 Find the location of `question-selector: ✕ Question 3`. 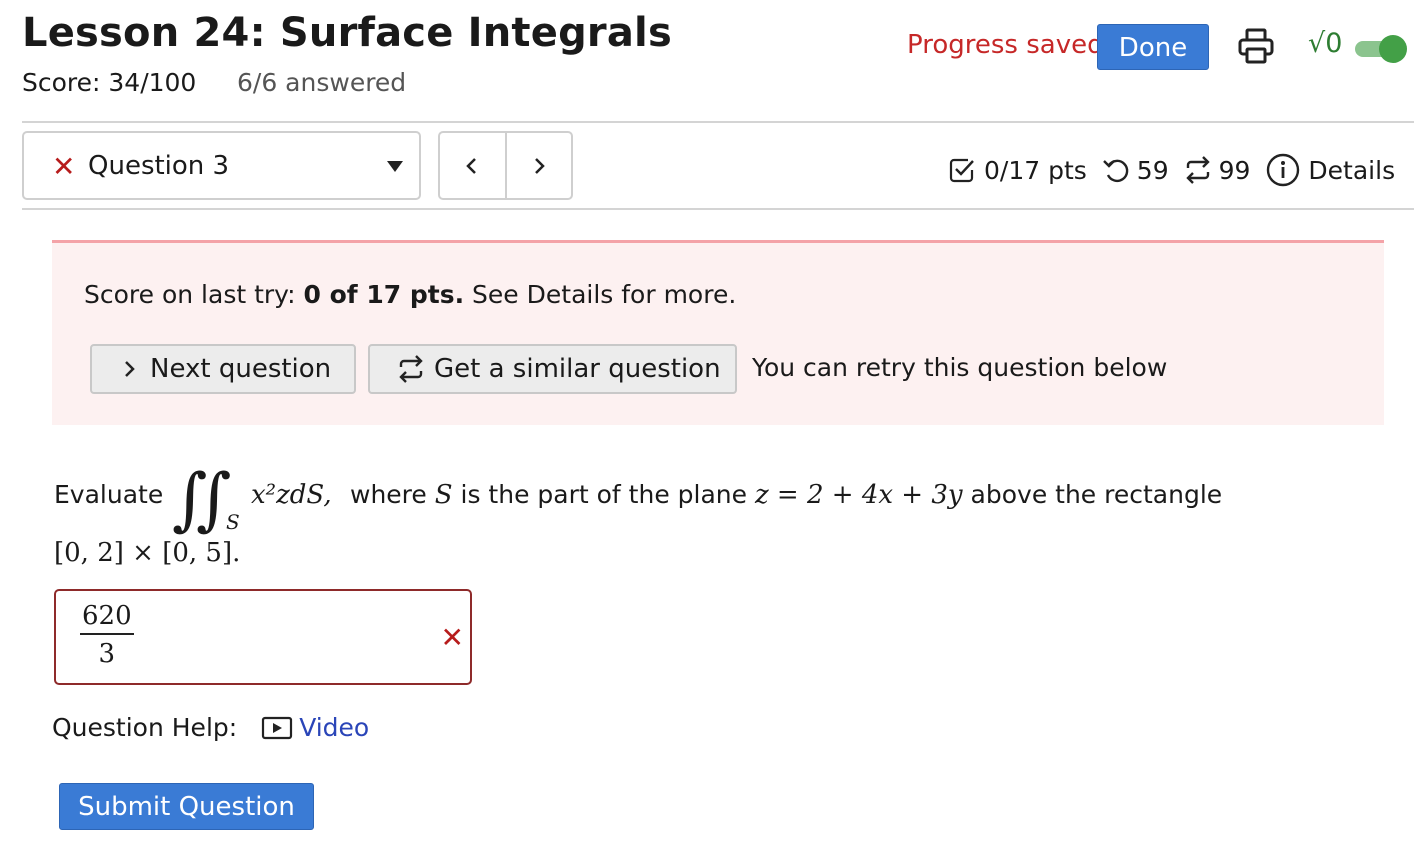

question-selector: ✕ Question 3 is located at coordinates (221, 165).